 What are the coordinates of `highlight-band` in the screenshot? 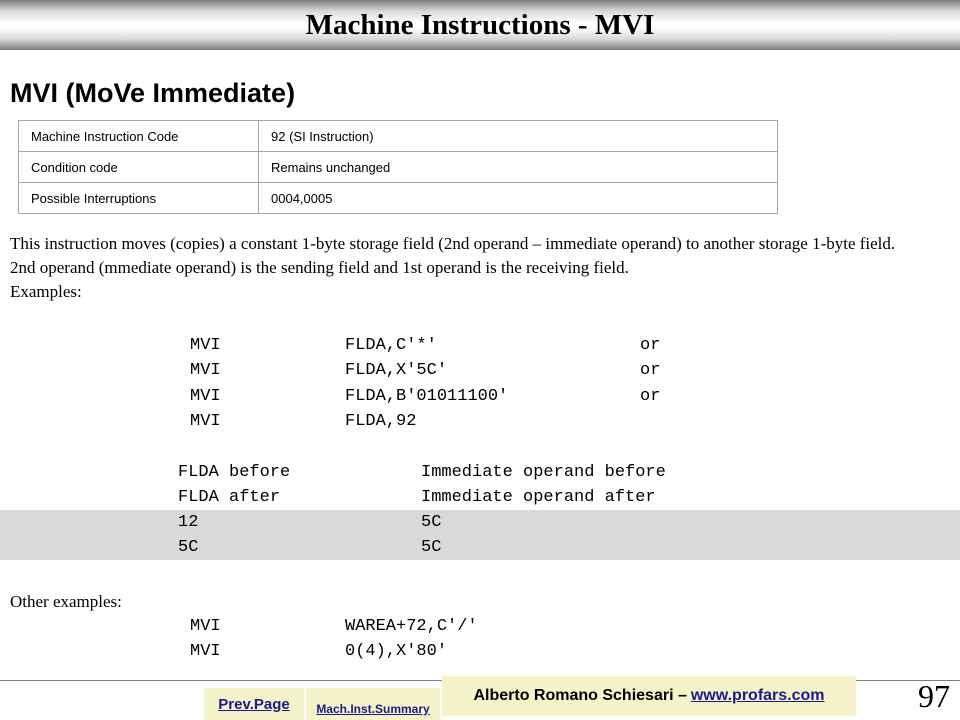 It's located at (480, 535).